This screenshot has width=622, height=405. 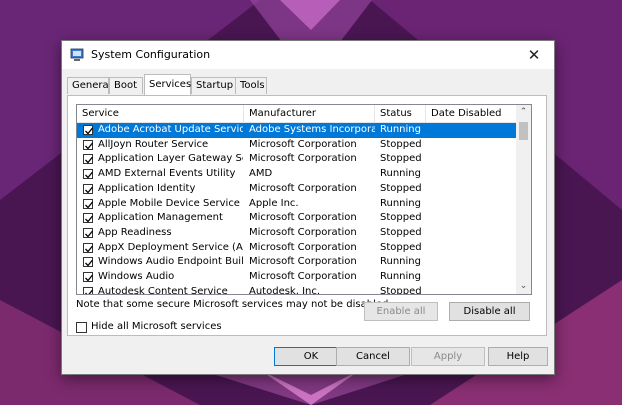 I want to click on tab-services: Services, so click(x=167, y=84).